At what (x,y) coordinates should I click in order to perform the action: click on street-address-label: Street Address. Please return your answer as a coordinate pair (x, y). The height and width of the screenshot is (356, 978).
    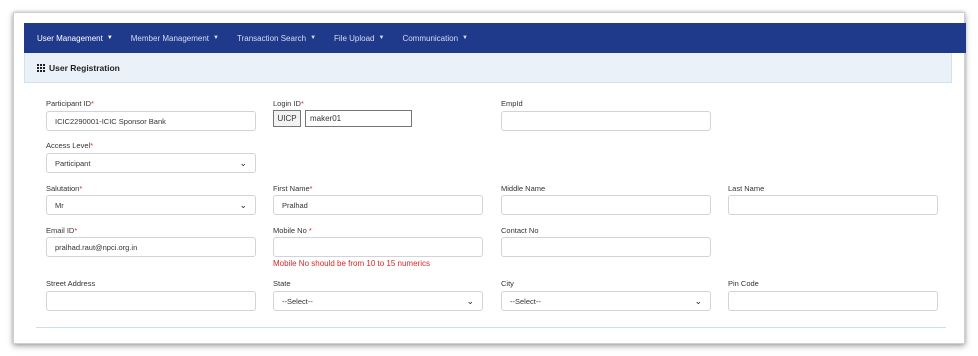
    Looking at the image, I should click on (71, 283).